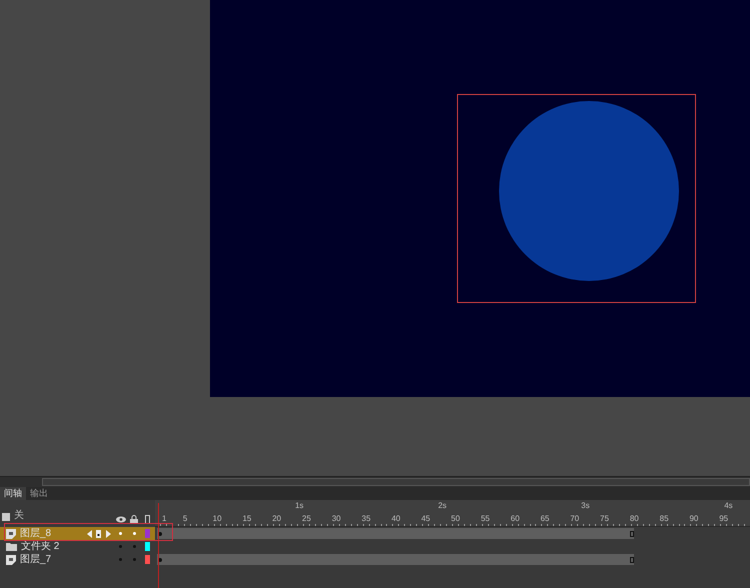 The width and height of the screenshot is (750, 588). What do you see at coordinates (425, 519) in the screenshot?
I see `frame-number: 45` at bounding box center [425, 519].